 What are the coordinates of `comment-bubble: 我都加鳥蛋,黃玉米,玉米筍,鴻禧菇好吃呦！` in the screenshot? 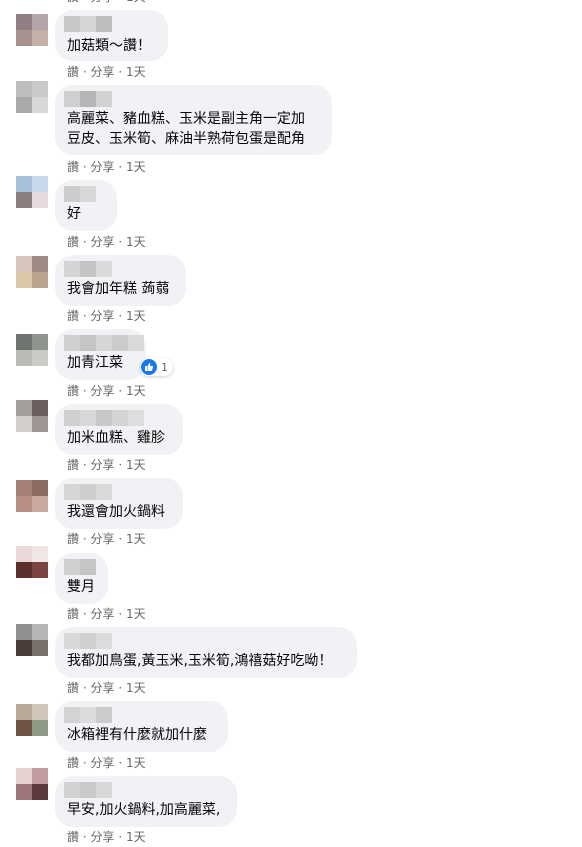 It's located at (206, 652).